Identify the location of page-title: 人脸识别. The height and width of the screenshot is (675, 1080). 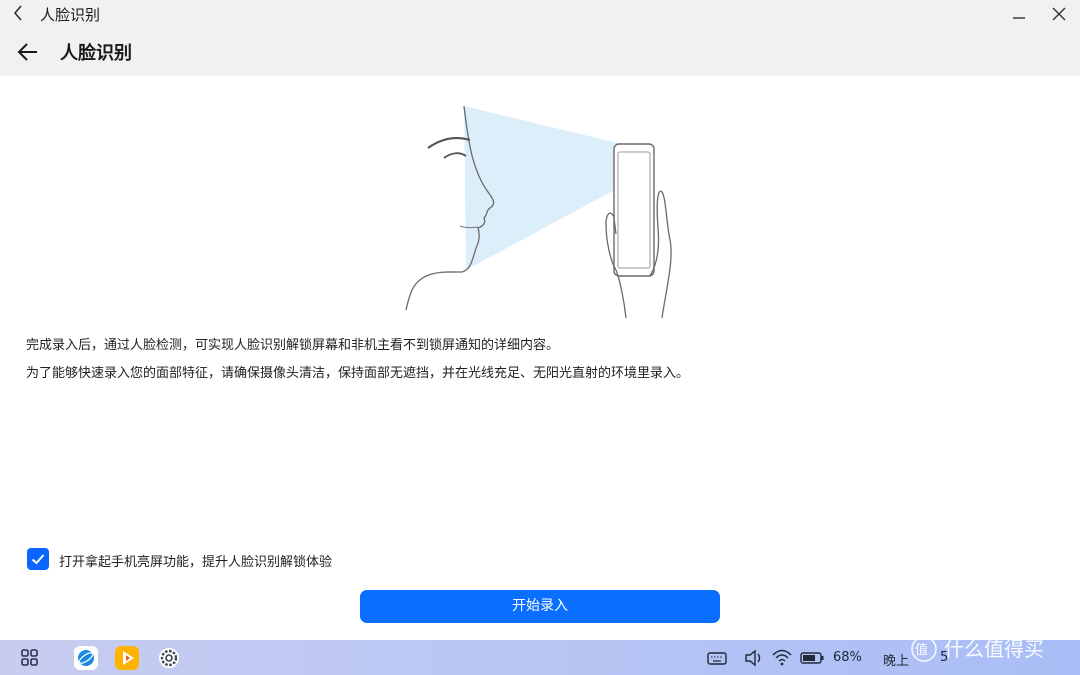
(96, 53).